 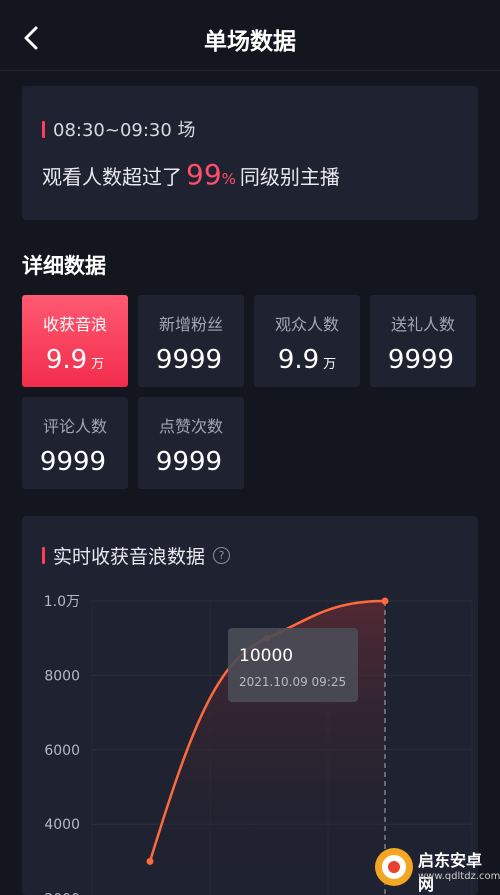 What do you see at coordinates (250, 42) in the screenshot?
I see `page-title: 单场数据` at bounding box center [250, 42].